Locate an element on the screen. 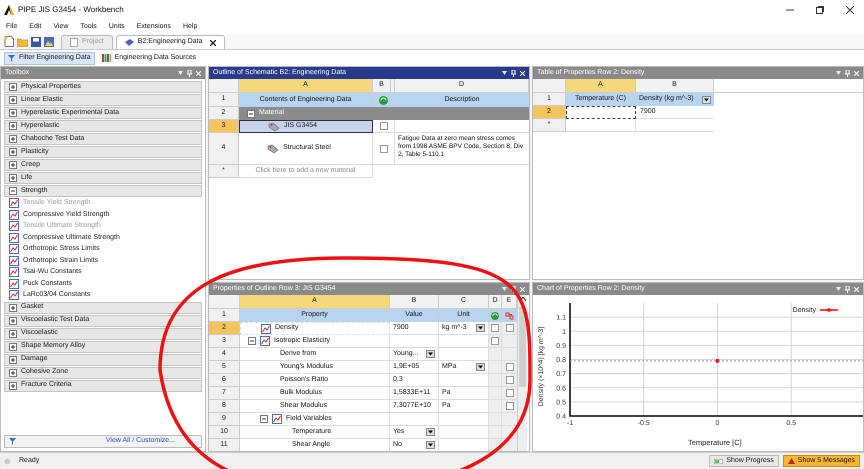 This screenshot has width=864, height=469. window-title: PIPE JIS G3454 - Workbench is located at coordinates (71, 10).